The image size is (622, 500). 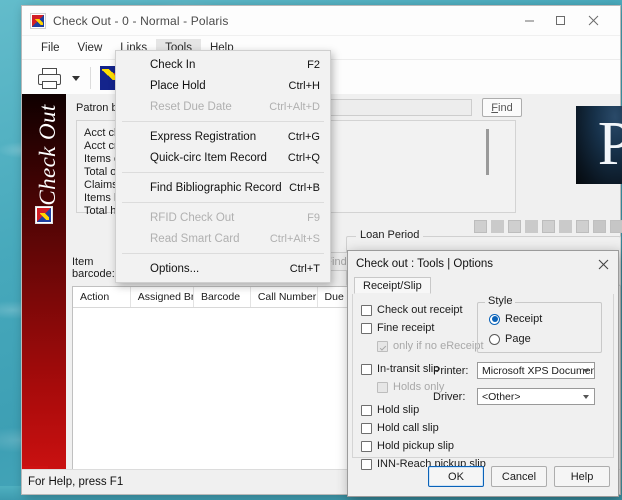 What do you see at coordinates (44, 288) in the screenshot?
I see `workform-sidebar: Check Out` at bounding box center [44, 288].